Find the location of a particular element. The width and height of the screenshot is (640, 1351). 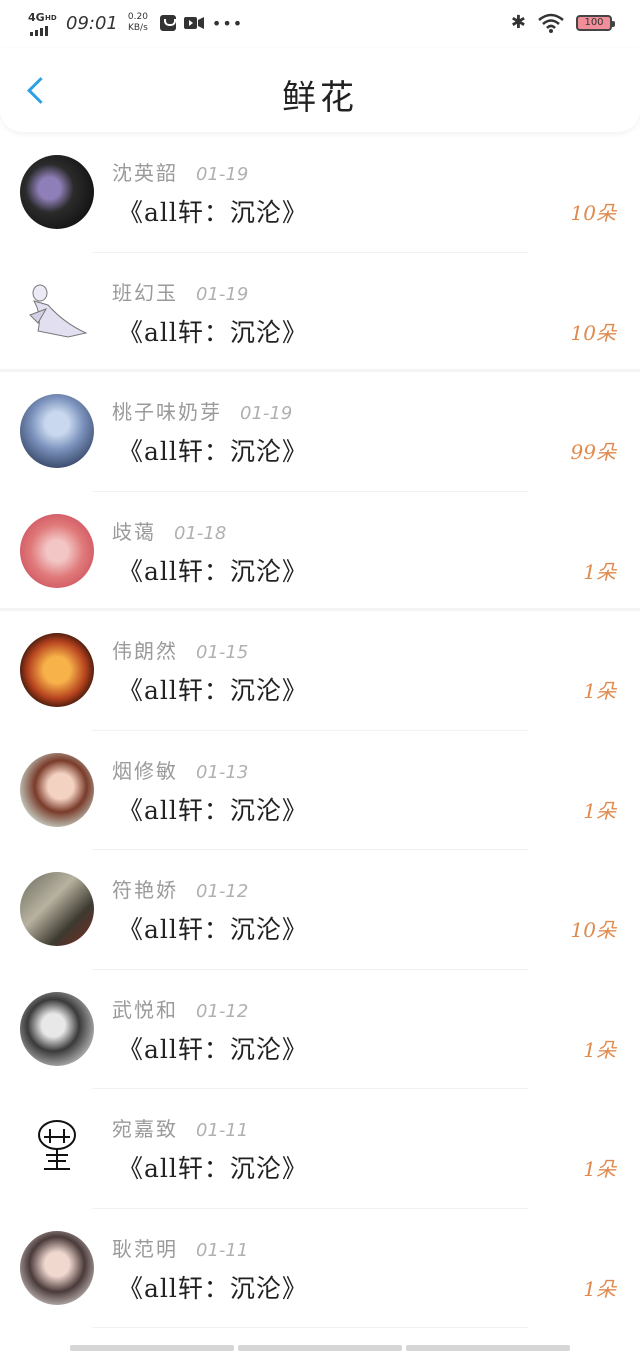

sender-name: 武悦和 is located at coordinates (145, 1008).